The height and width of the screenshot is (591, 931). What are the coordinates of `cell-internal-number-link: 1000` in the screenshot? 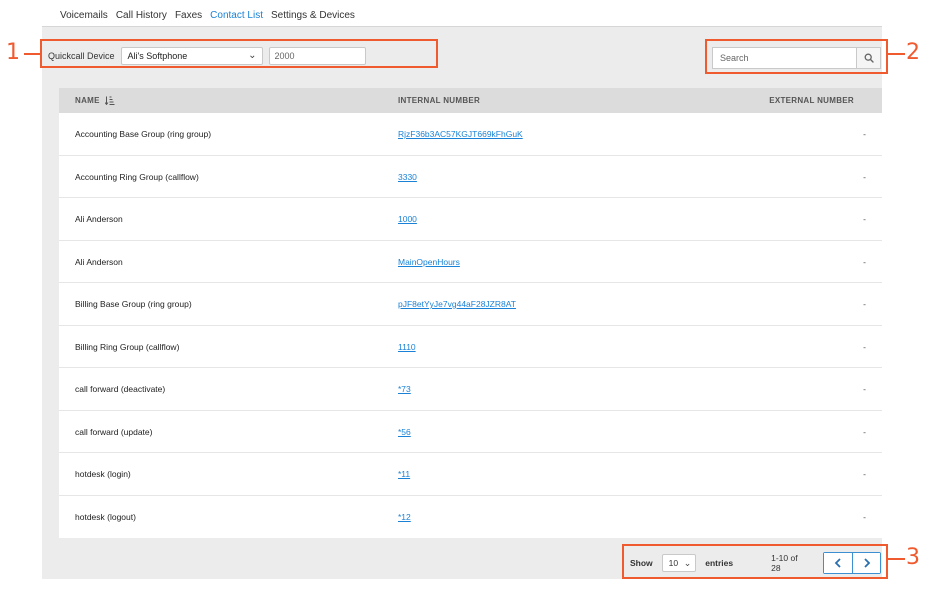 It's located at (407, 219).